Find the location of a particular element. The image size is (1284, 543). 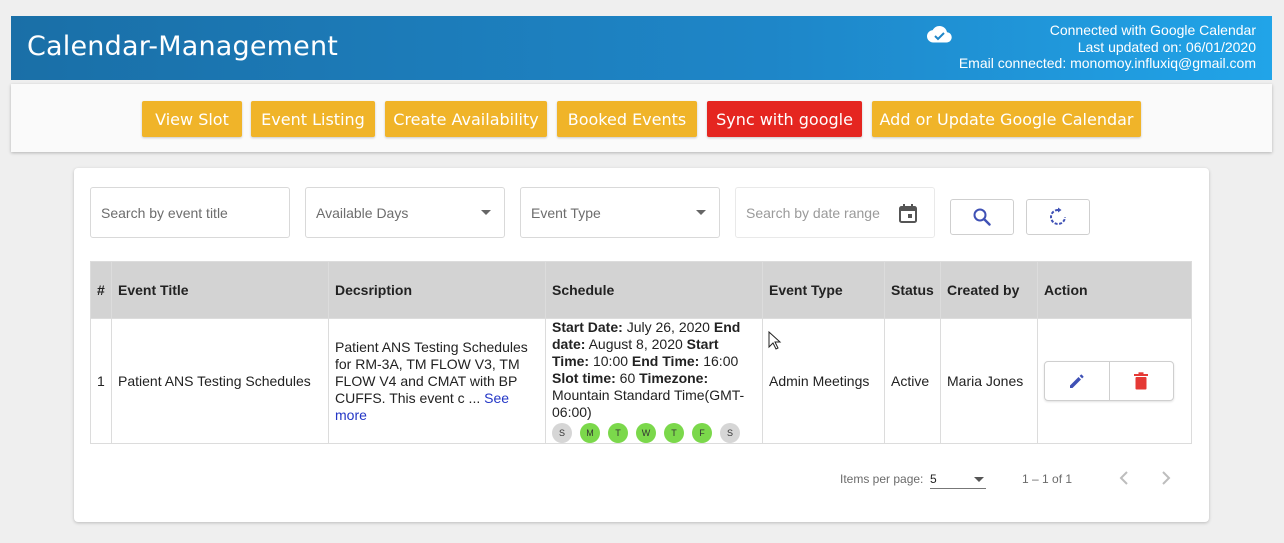

page-title: Calendar-Management is located at coordinates (183, 46).